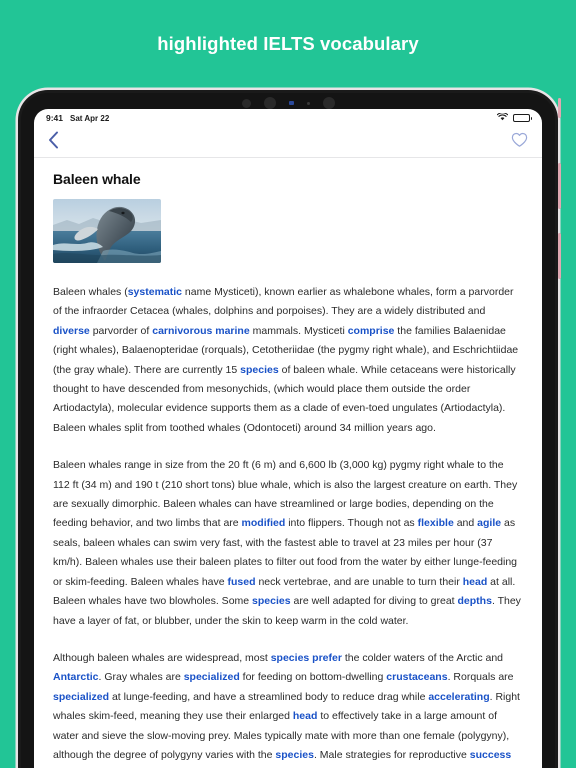  What do you see at coordinates (200, 331) in the screenshot?
I see `highlighted-vocabulary-word: carnivorous marine` at bounding box center [200, 331].